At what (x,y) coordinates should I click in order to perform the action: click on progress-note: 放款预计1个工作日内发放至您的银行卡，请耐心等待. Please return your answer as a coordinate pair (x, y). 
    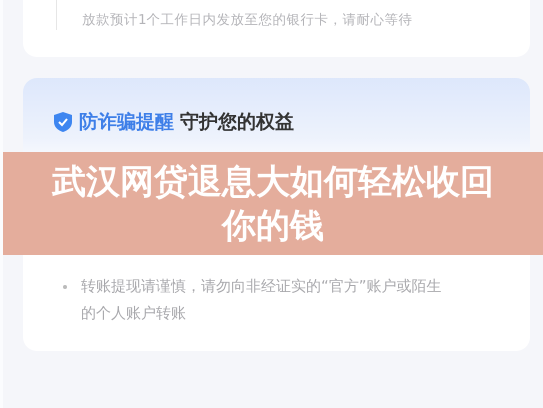
    Looking at the image, I should click on (247, 20).